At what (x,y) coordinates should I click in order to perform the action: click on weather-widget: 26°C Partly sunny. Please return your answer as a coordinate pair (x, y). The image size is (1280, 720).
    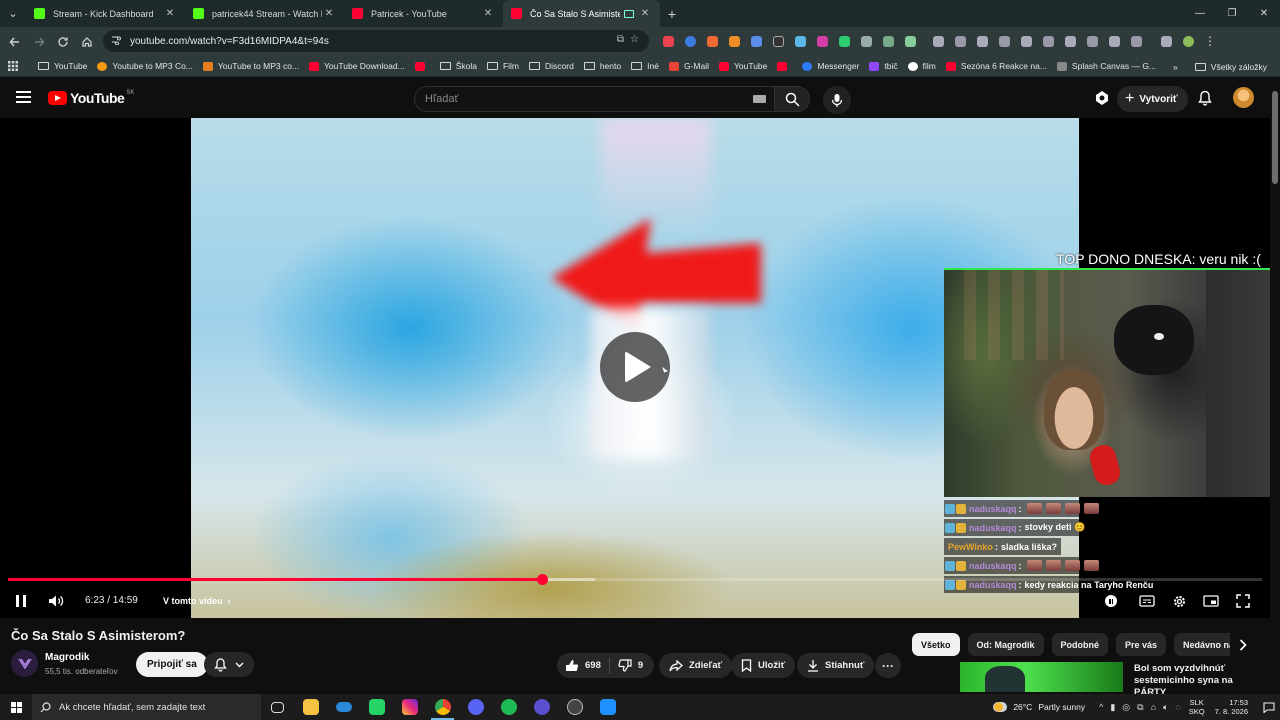
    Looking at the image, I should click on (1039, 707).